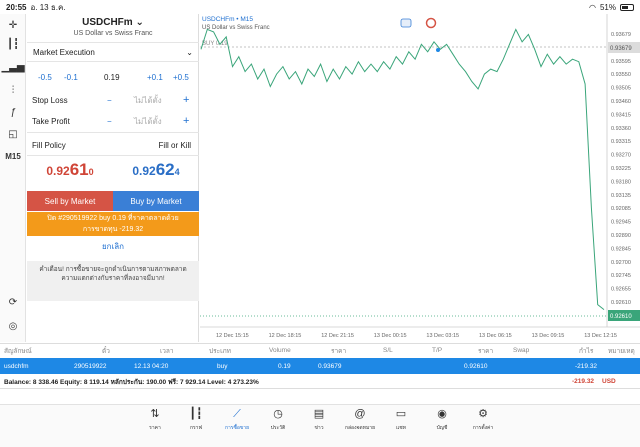 This screenshot has height=447, width=640. Describe the element at coordinates (406, 23) in the screenshot. I see `one-click-trading-icon` at that location.